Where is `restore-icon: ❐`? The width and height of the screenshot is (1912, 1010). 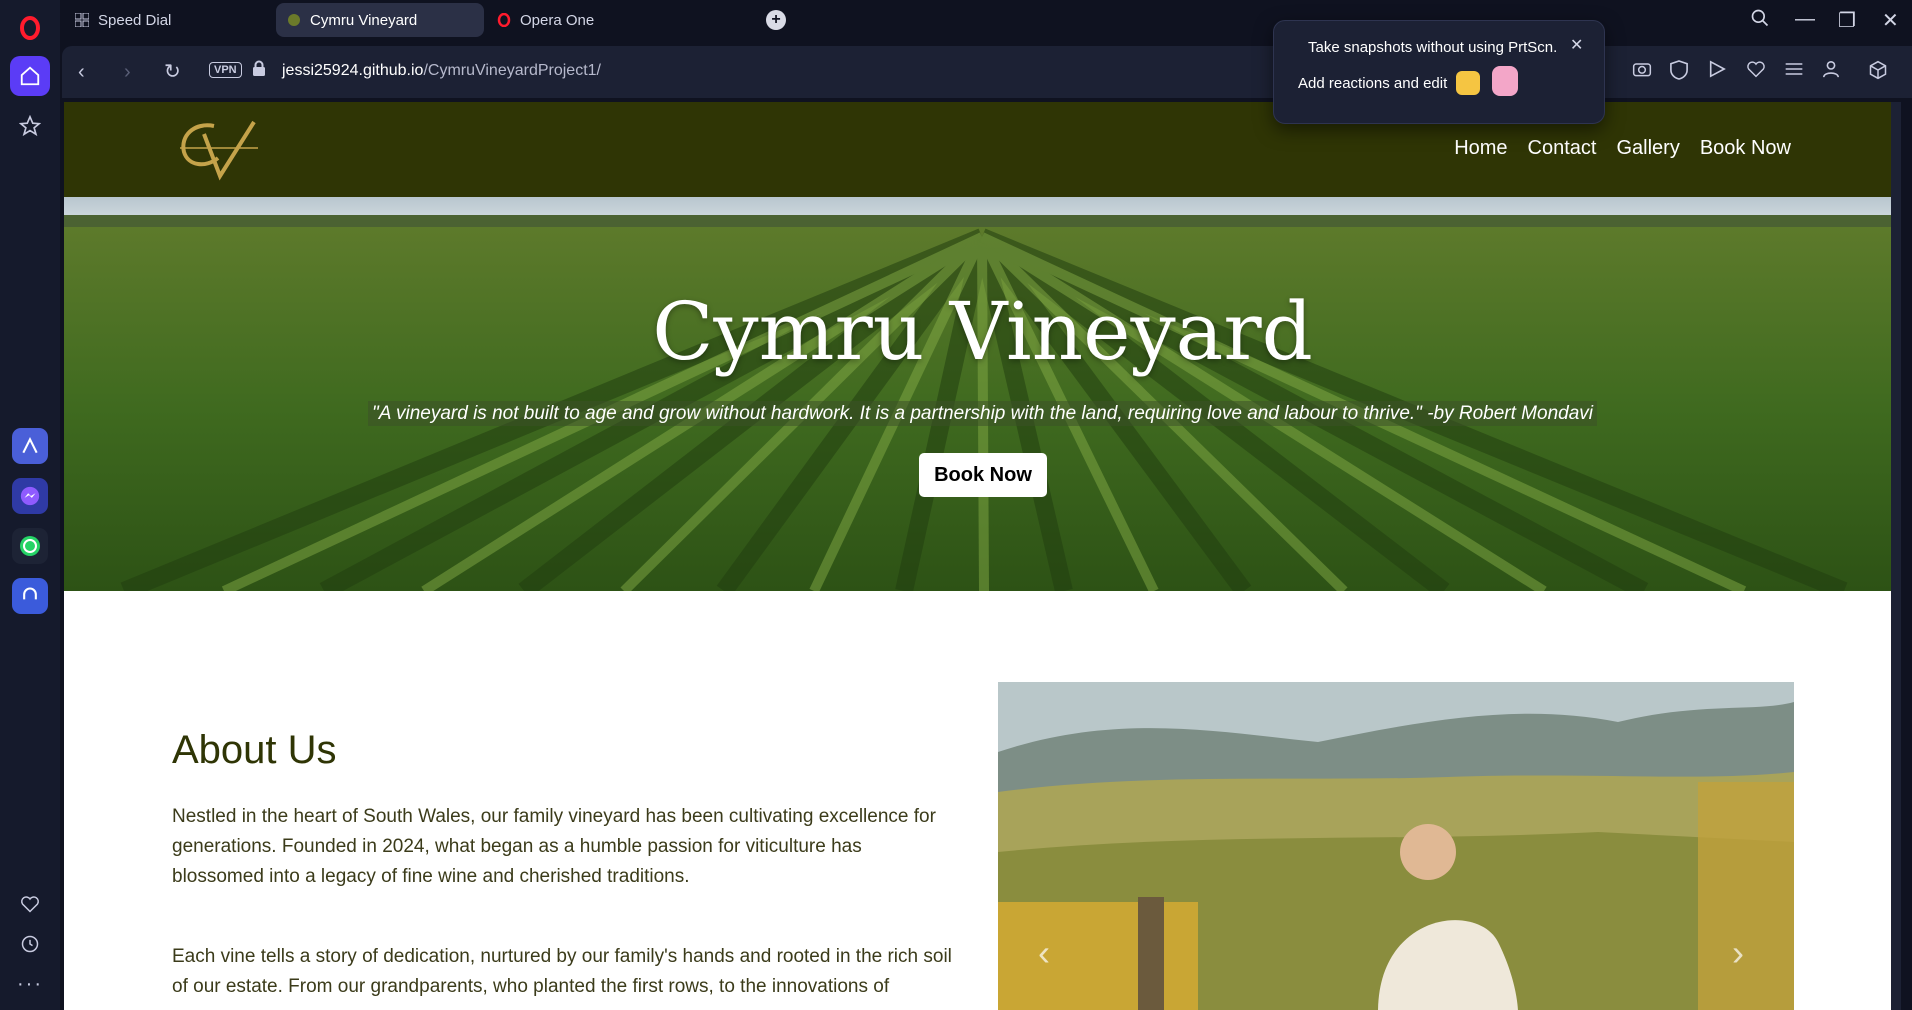 restore-icon: ❐ is located at coordinates (1847, 20).